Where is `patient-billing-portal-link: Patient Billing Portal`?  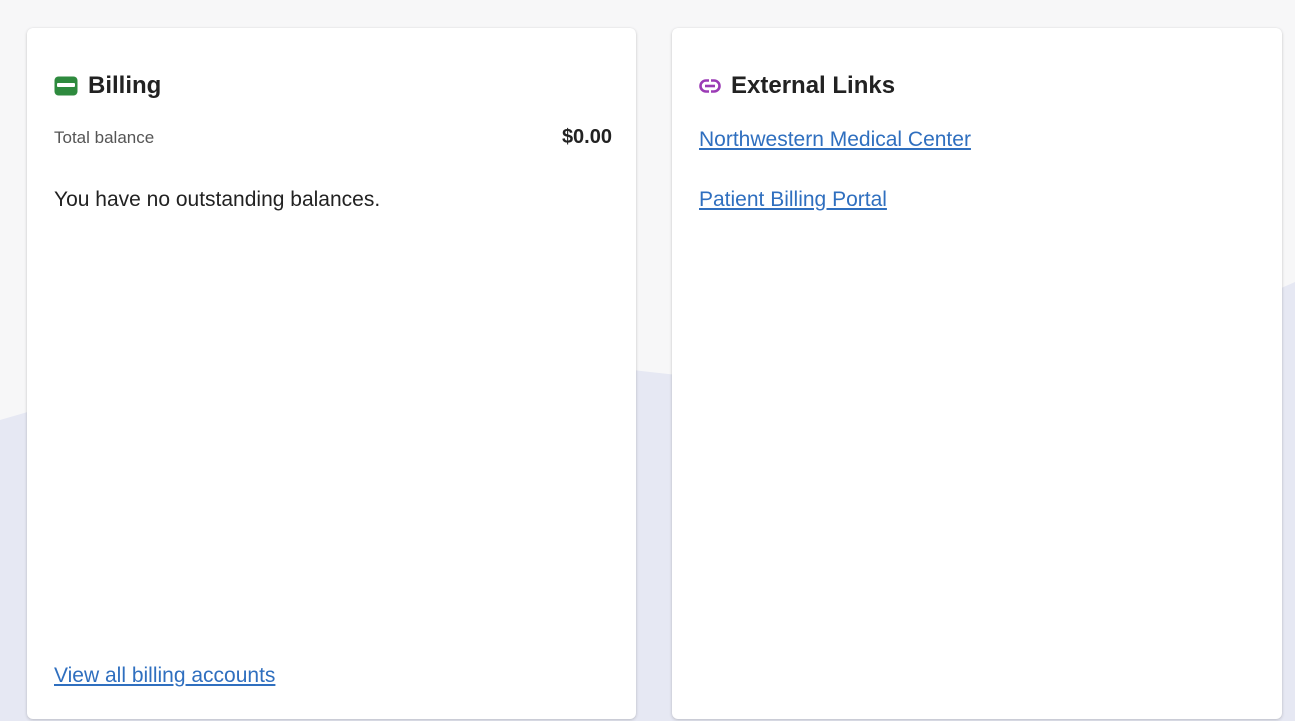 patient-billing-portal-link: Patient Billing Portal is located at coordinates (793, 200).